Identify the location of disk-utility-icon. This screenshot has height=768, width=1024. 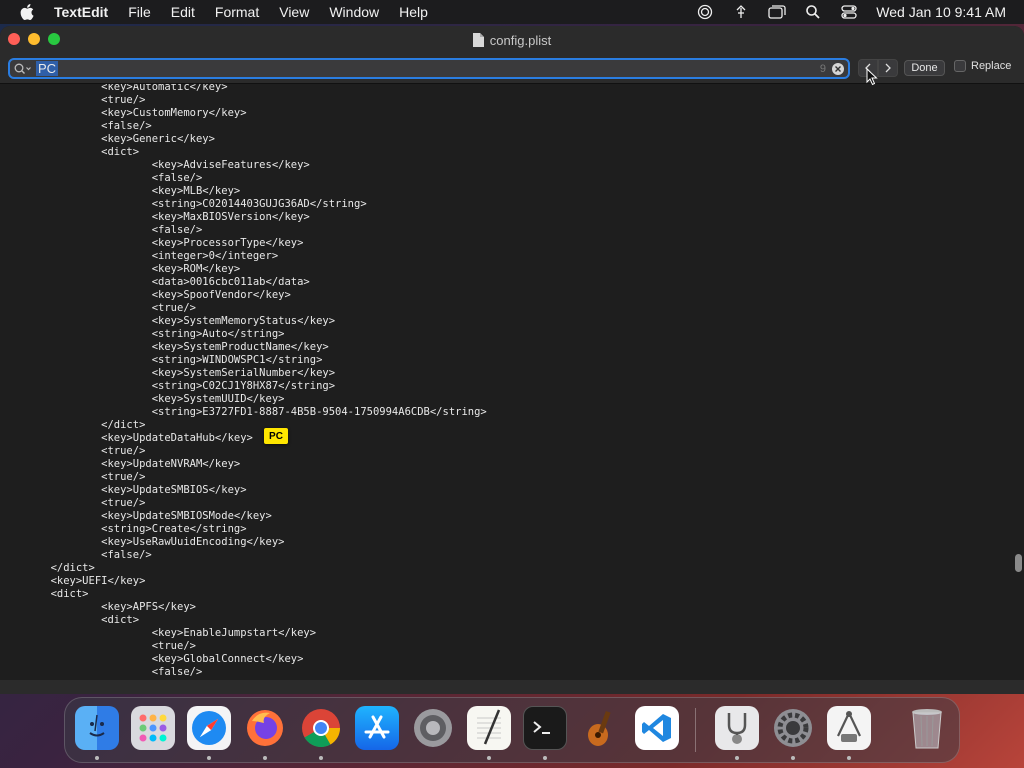
(737, 728).